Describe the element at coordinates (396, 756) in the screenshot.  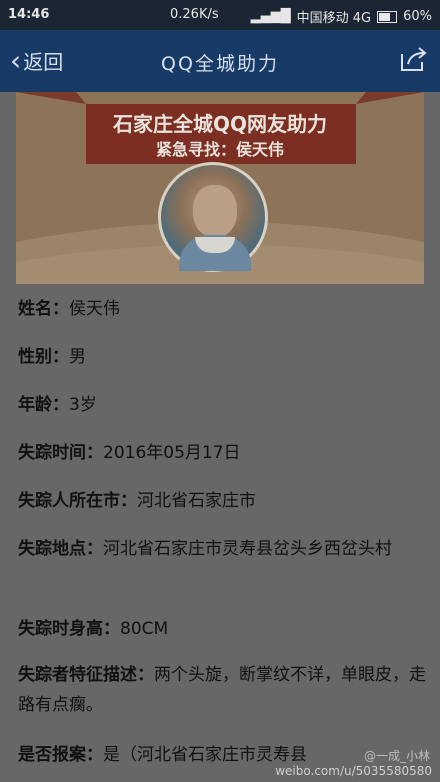
I see `watermark-handle: @一成_小林` at that location.